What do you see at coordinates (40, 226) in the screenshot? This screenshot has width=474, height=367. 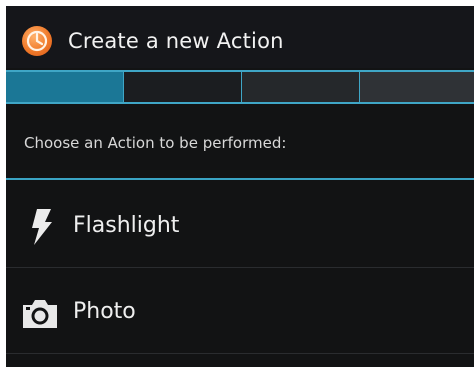 I see `flashlight-bolt-icon` at bounding box center [40, 226].